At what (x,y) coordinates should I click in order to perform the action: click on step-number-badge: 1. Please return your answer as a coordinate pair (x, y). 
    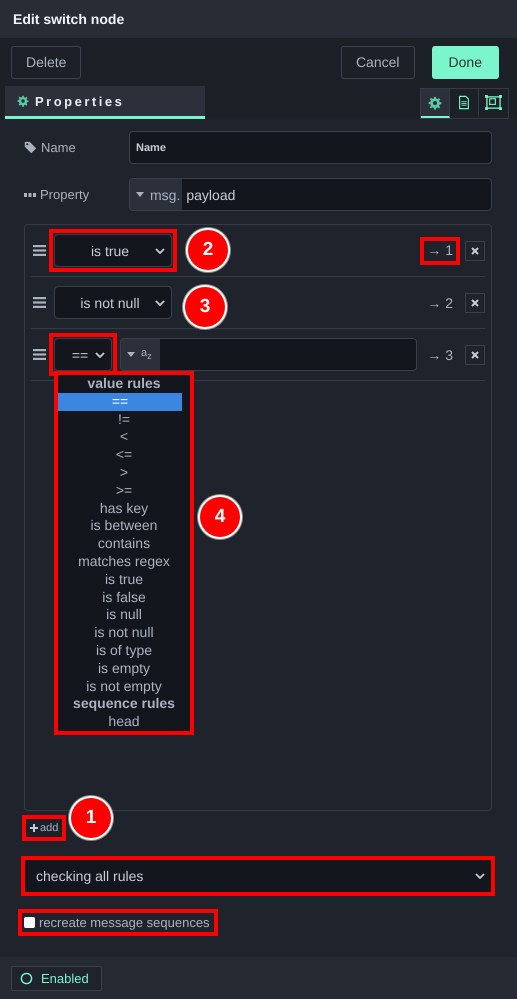
    Looking at the image, I should click on (91, 818).